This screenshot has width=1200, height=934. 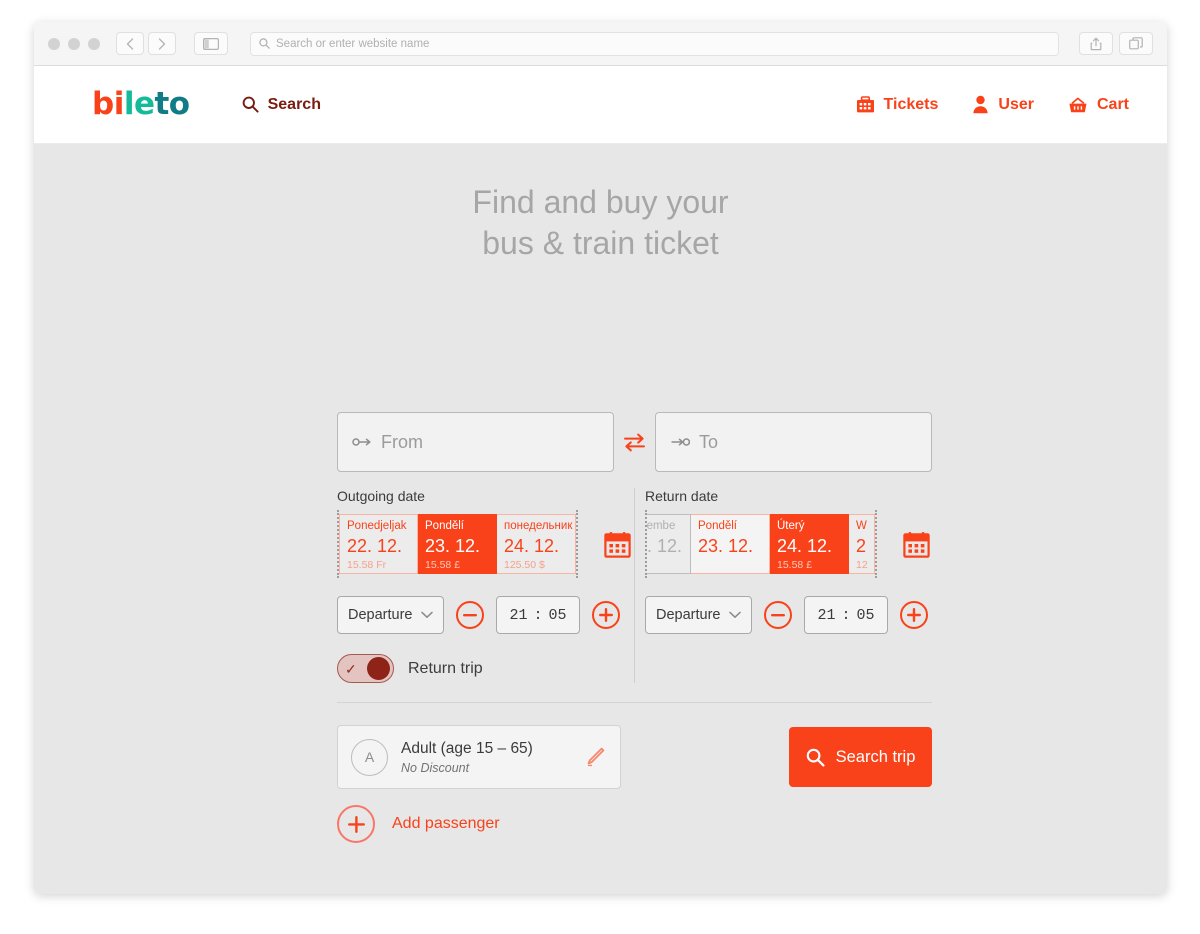 What do you see at coordinates (862, 544) in the screenshot?
I see `date-cell: W 2 12` at bounding box center [862, 544].